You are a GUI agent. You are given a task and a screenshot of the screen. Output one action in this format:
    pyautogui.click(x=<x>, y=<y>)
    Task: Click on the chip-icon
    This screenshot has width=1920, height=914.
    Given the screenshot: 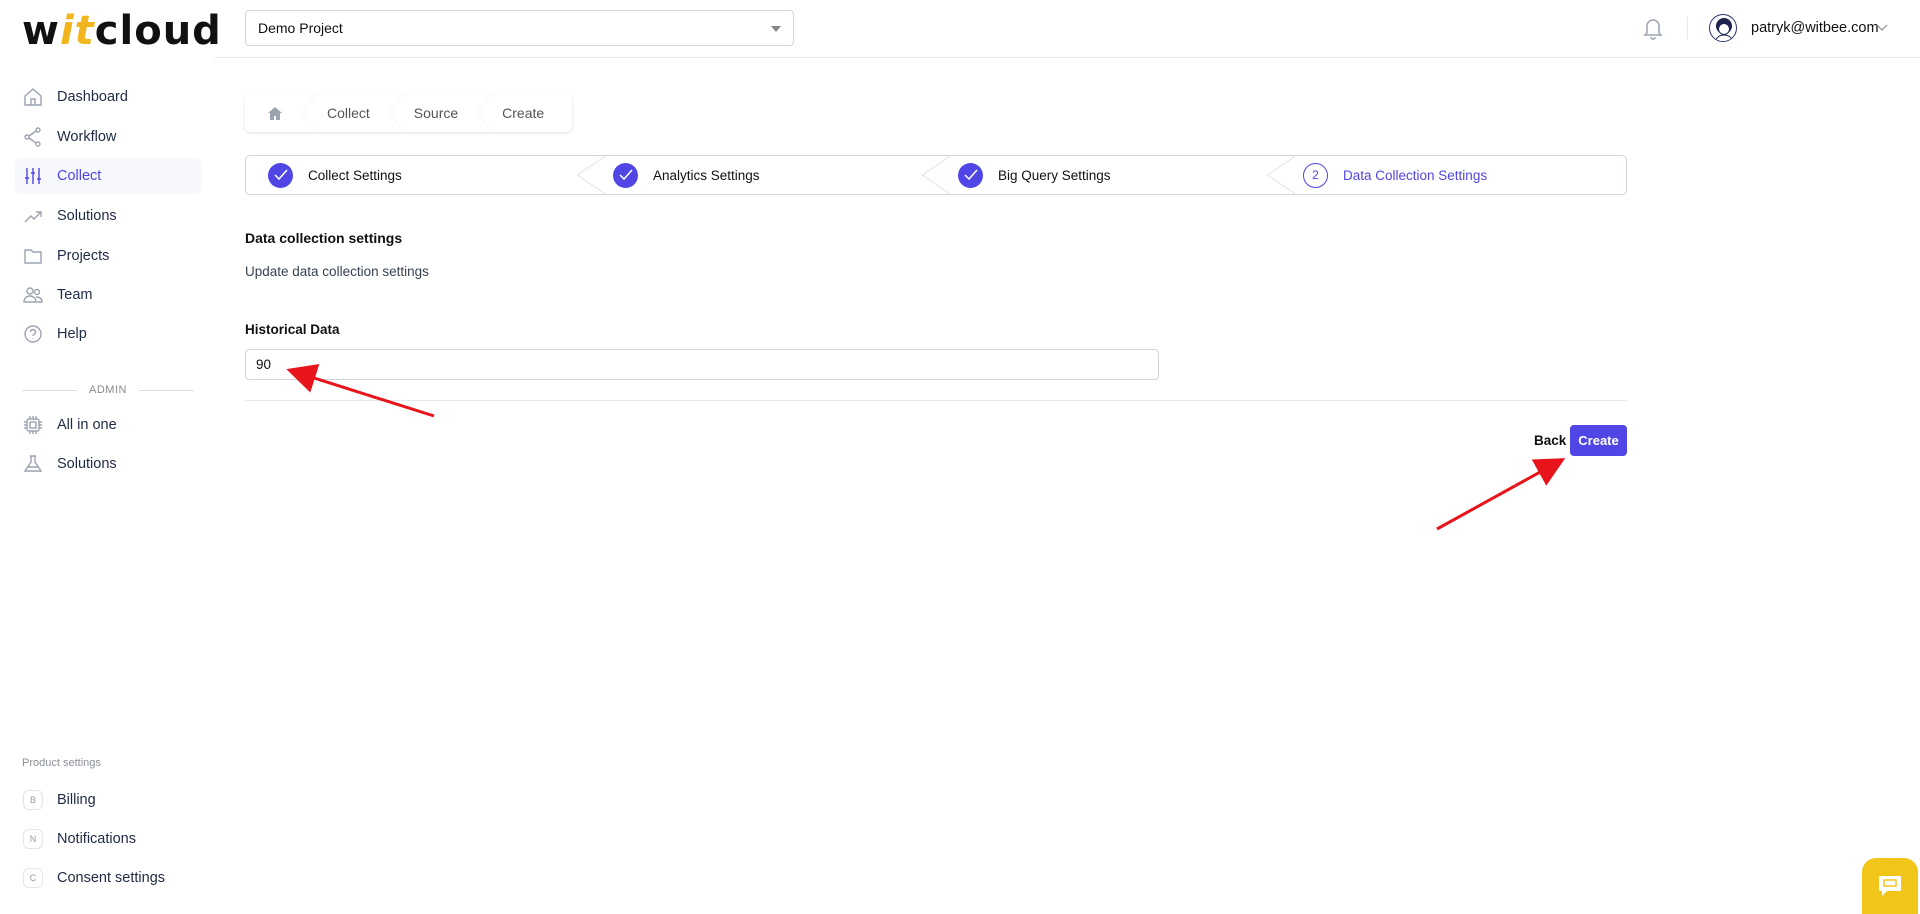 What is the action you would take?
    pyautogui.click(x=33, y=425)
    